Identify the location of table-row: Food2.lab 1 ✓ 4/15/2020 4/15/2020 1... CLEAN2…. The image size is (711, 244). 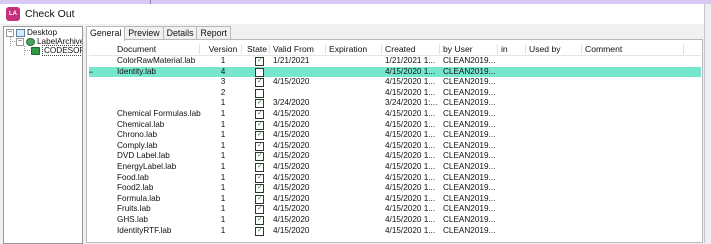
(395, 188).